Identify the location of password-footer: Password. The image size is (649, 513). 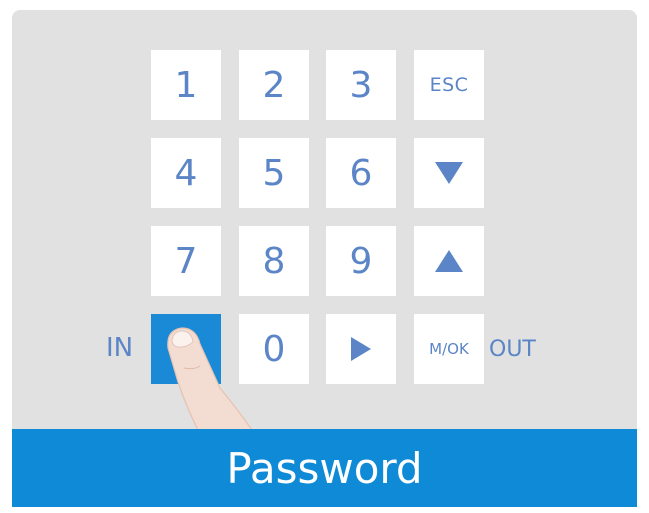
(324, 468).